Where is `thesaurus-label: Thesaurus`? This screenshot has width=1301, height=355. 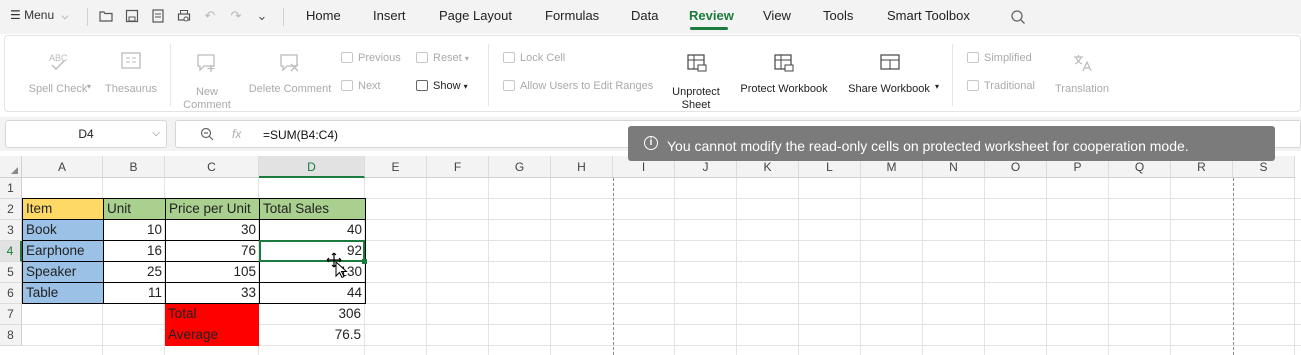 thesaurus-label: Thesaurus is located at coordinates (131, 89).